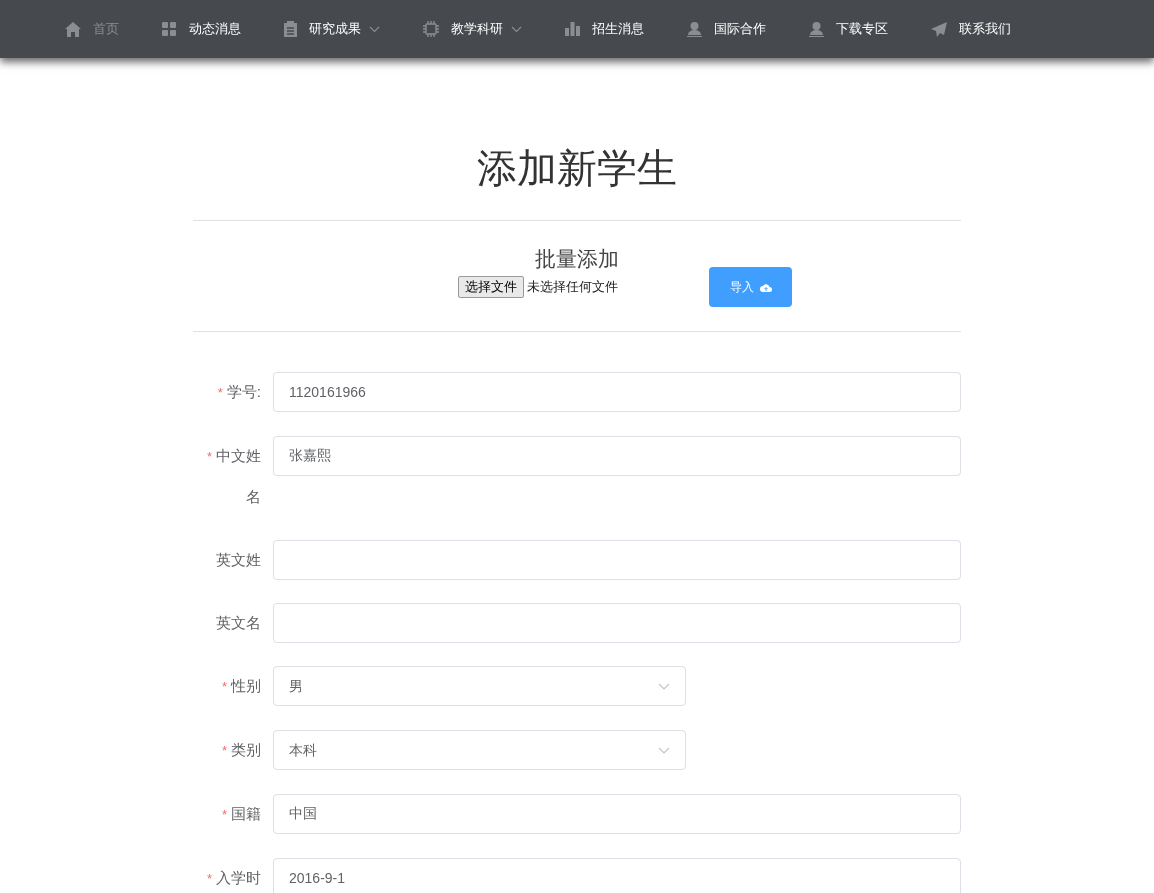 This screenshot has width=1154, height=893. What do you see at coordinates (577, 259) in the screenshot?
I see `section-heading: 批量添加` at bounding box center [577, 259].